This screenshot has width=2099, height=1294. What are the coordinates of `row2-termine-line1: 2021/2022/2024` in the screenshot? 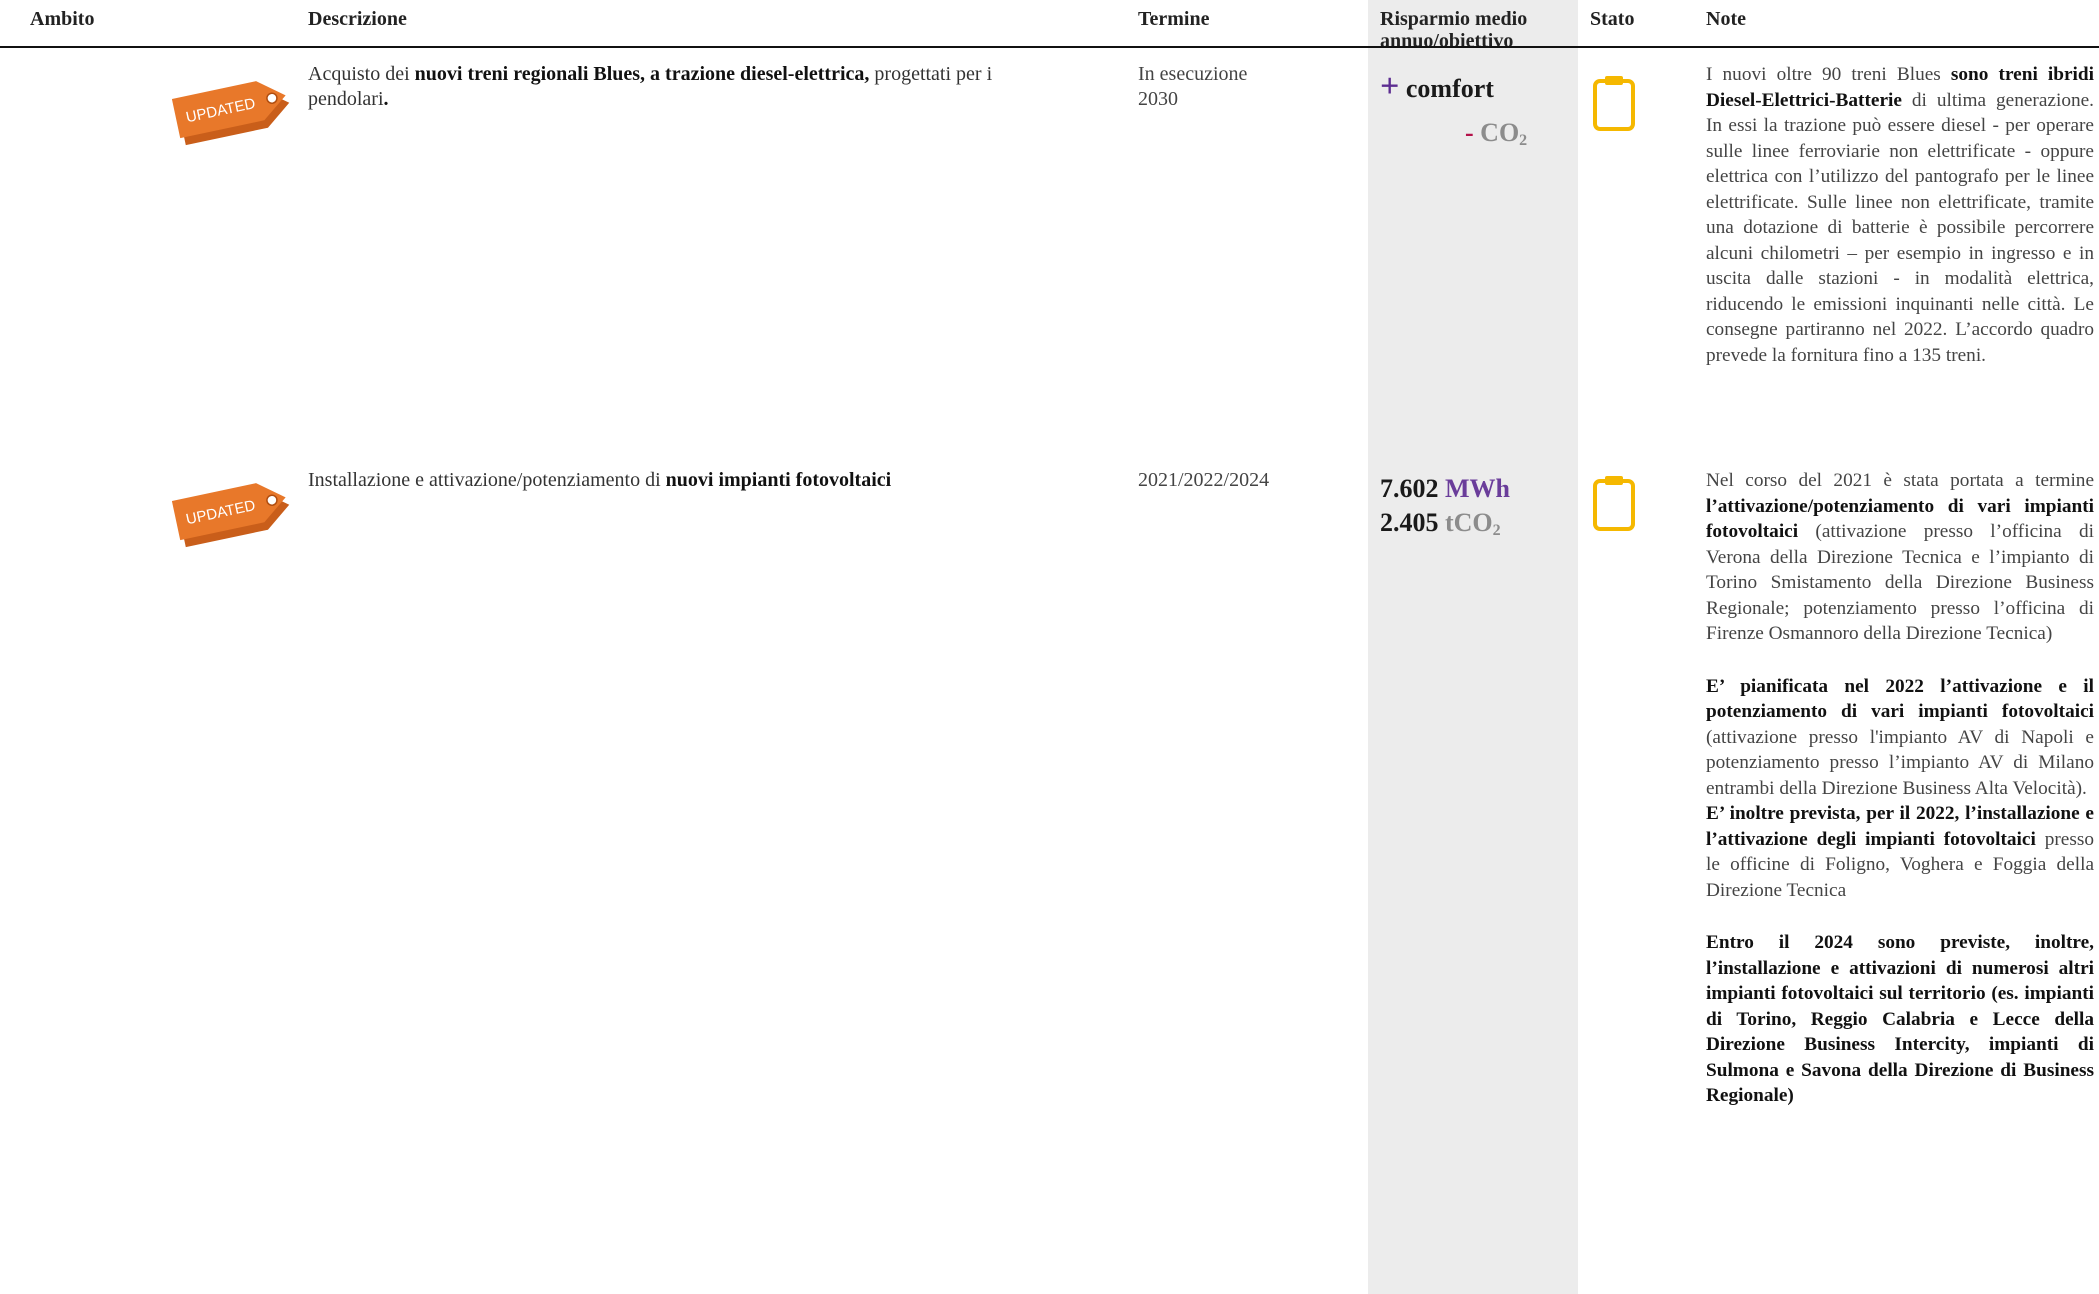 It's located at (1204, 480).